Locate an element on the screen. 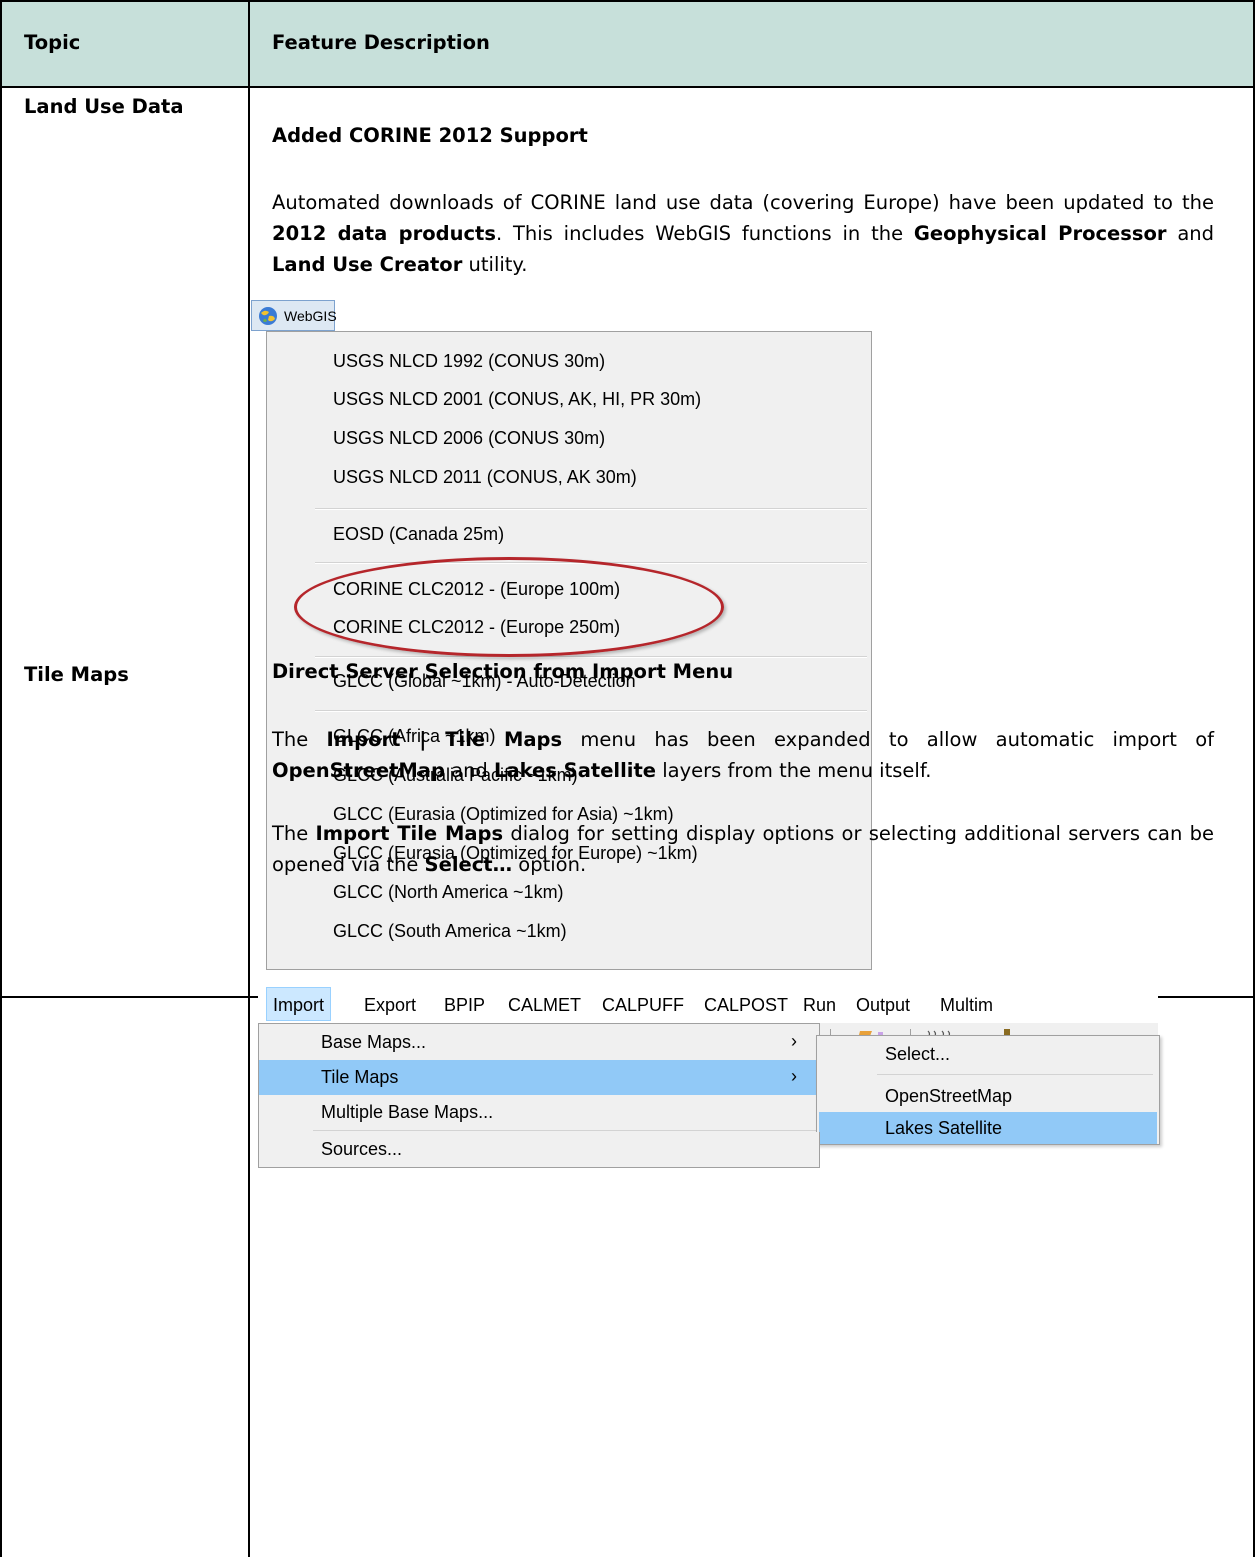 The image size is (1255, 1557). menubar-multim: Multim is located at coordinates (966, 1005).